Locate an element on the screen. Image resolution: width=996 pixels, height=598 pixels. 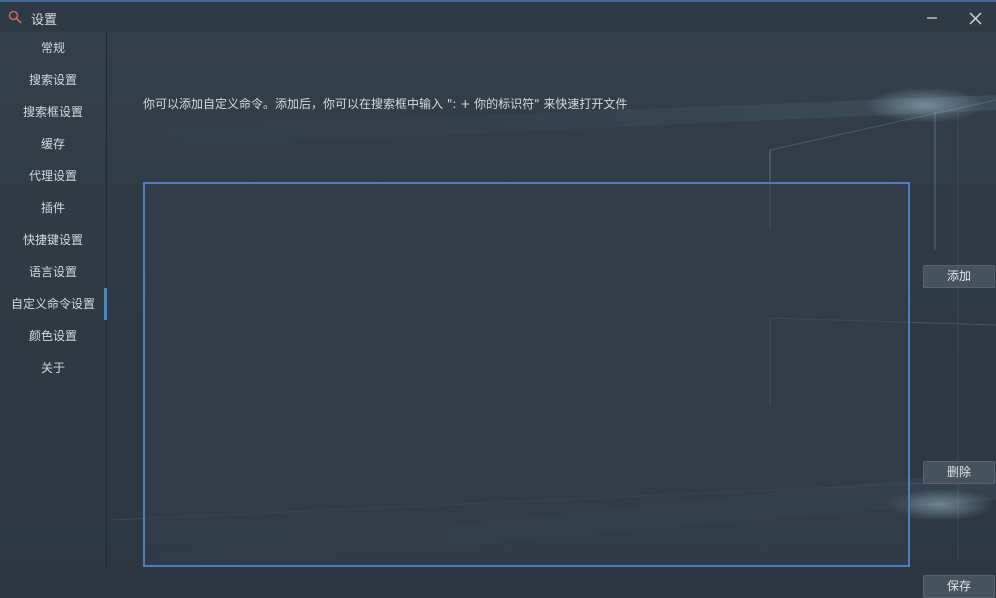
sidebar-item-cache: 缓存 is located at coordinates (53, 144).